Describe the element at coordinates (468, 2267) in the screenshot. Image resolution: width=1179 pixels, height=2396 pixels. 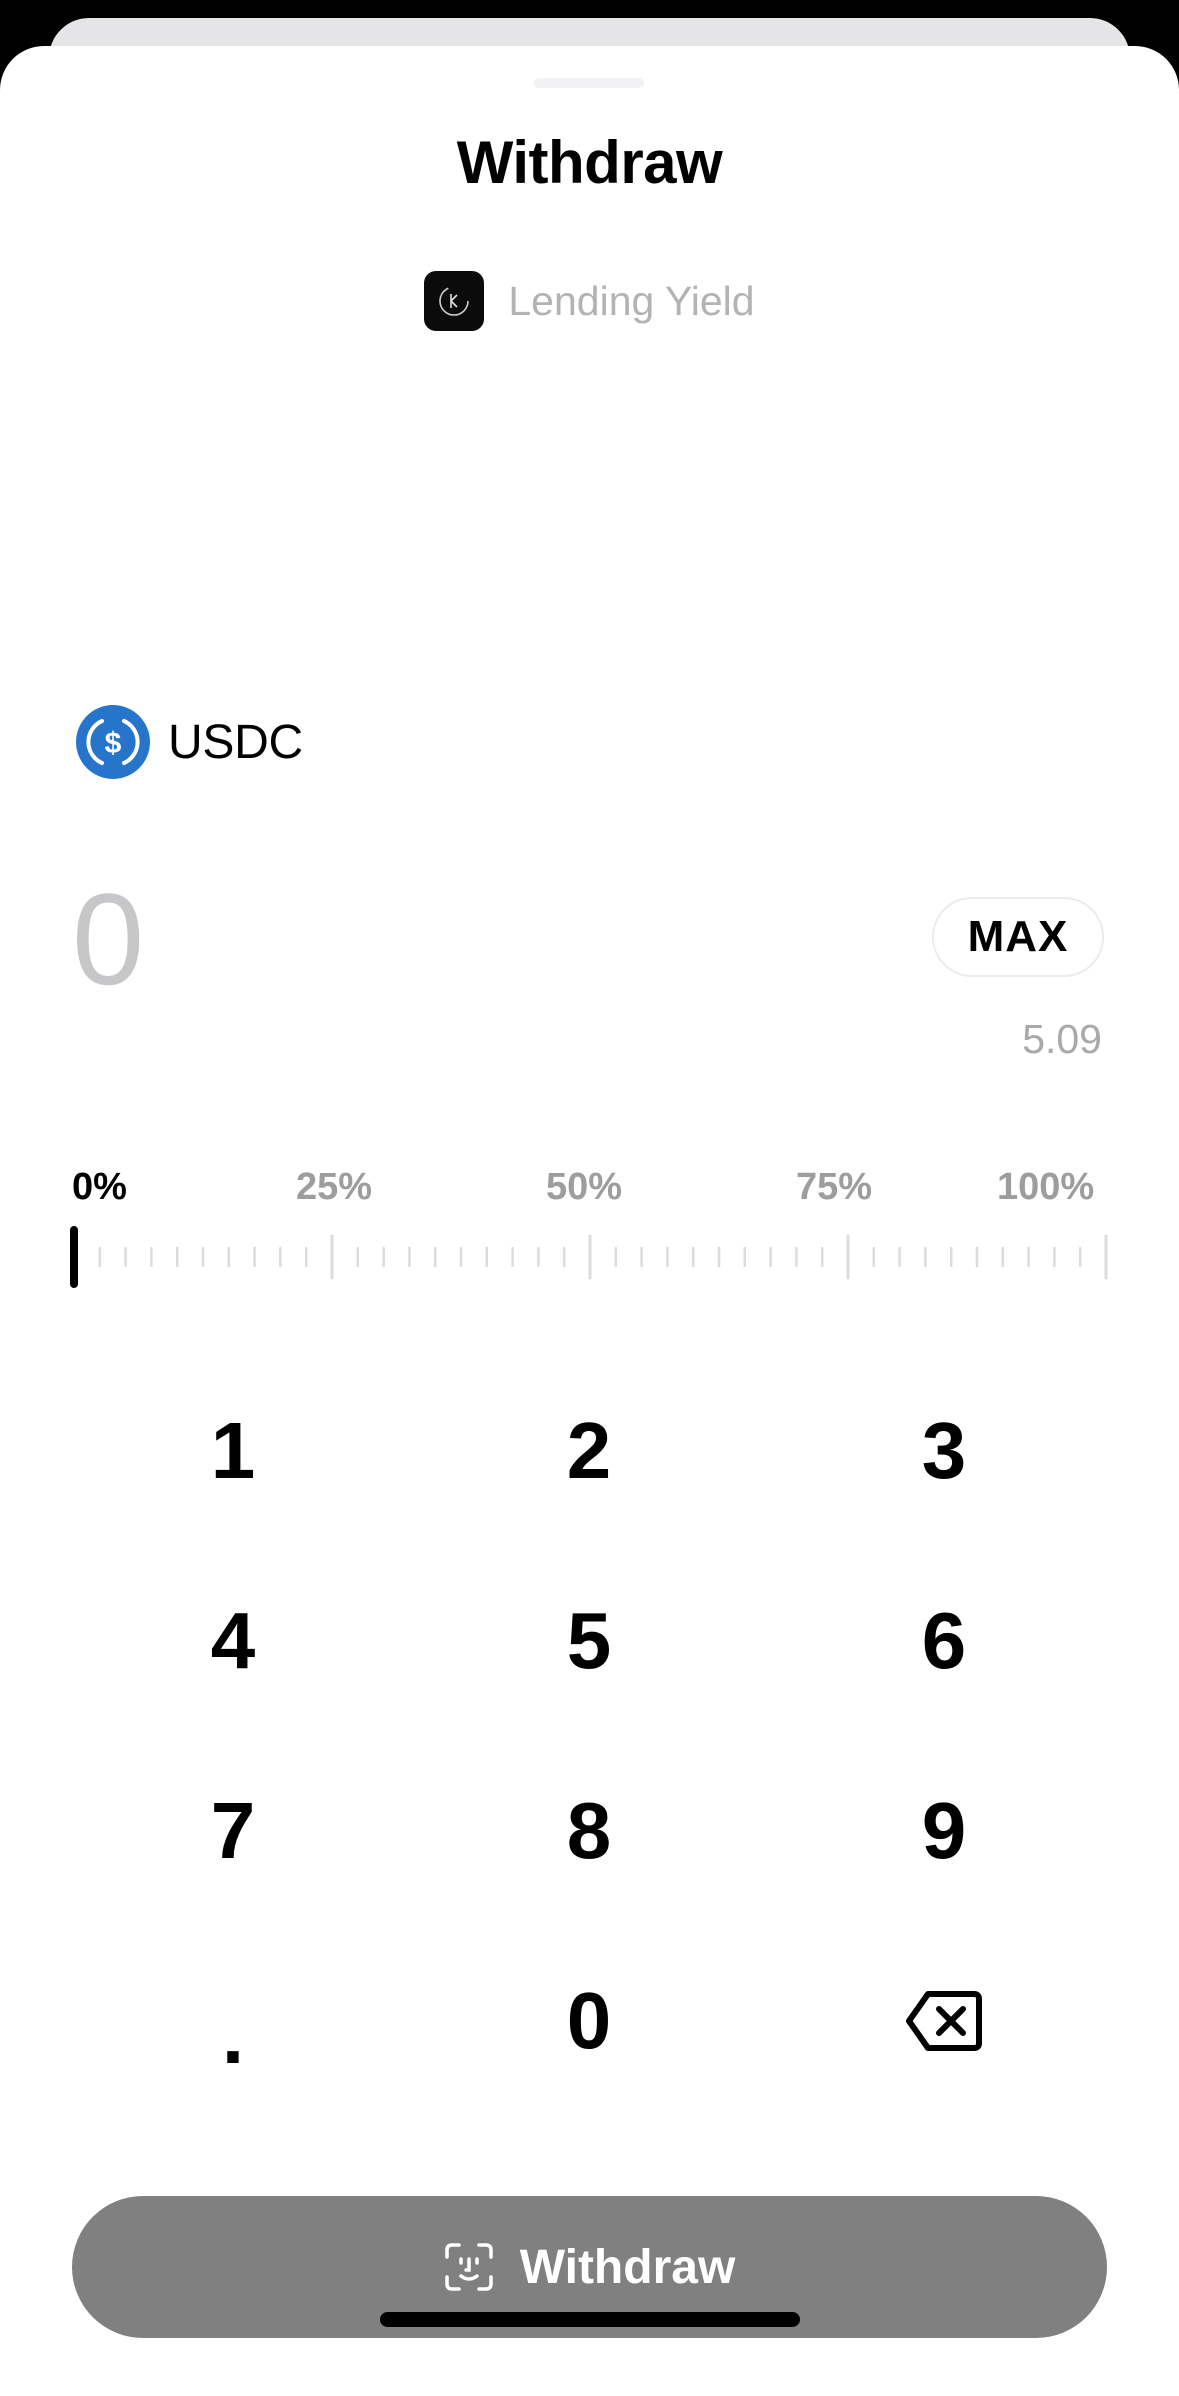
I see `face-id-icon` at that location.